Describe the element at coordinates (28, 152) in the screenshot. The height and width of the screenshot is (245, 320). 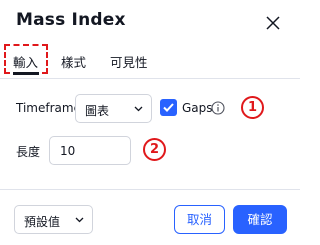
I see `length-label: 長度` at that location.